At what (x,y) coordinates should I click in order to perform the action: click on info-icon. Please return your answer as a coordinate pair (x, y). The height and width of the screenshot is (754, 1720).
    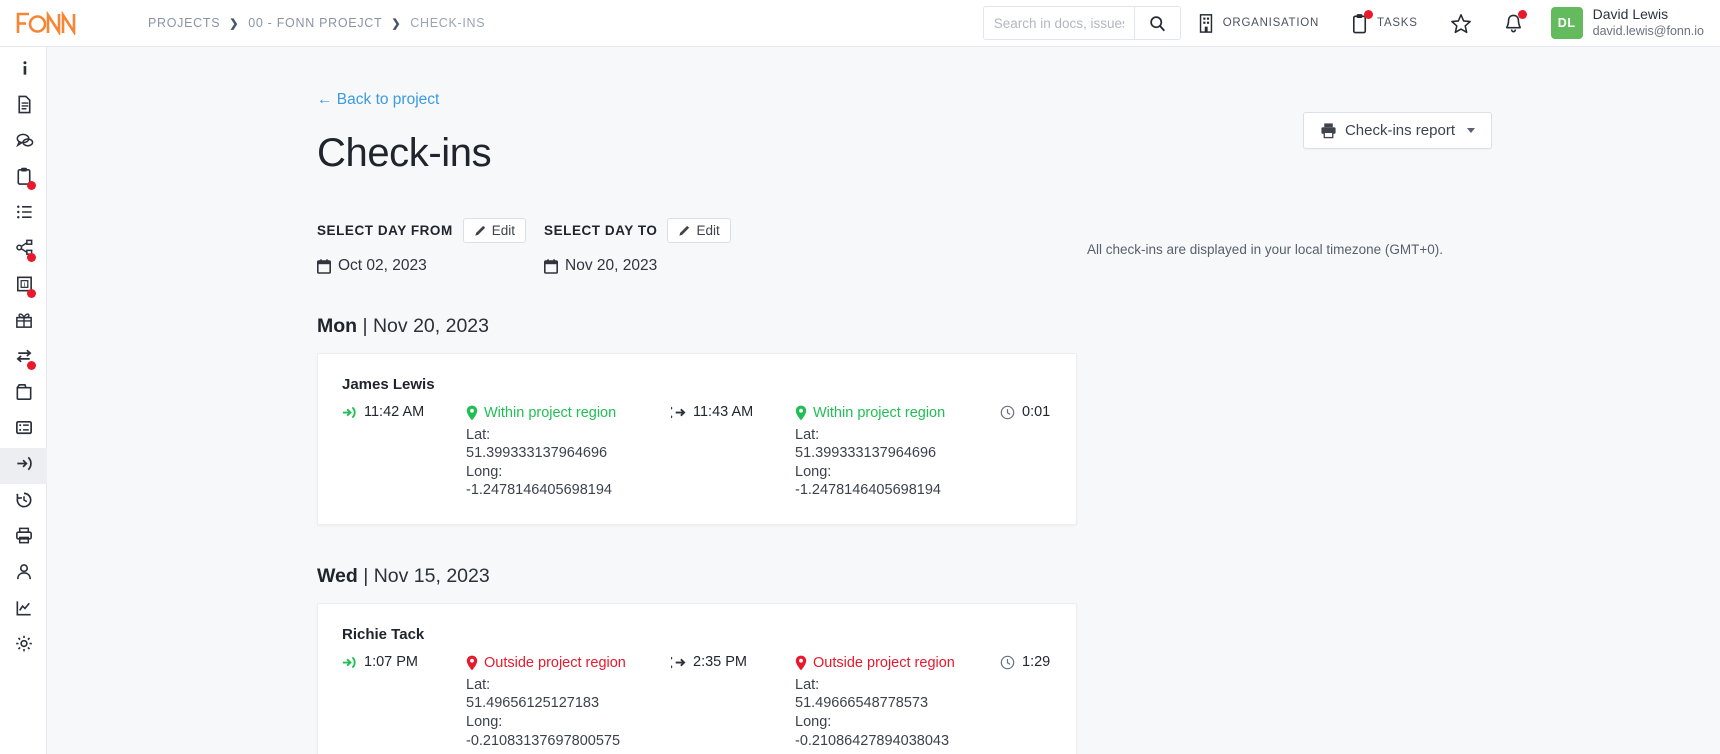
    Looking at the image, I should click on (24, 70).